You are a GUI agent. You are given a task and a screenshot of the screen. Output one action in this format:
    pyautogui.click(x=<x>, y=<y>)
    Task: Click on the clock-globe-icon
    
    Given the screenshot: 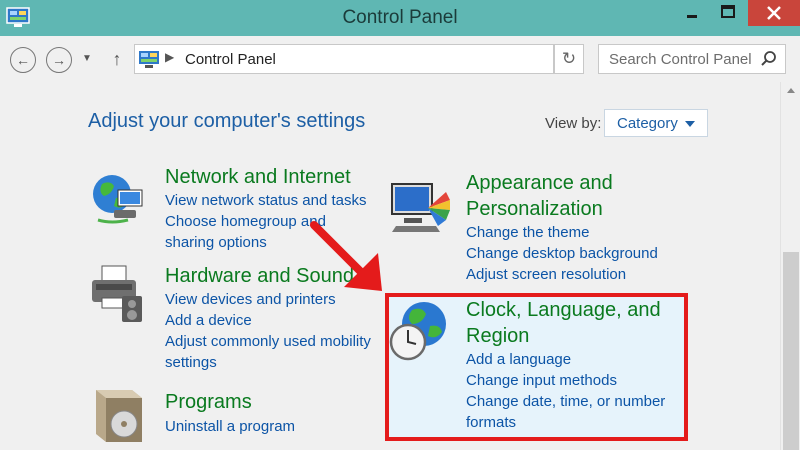 What is the action you would take?
    pyautogui.click(x=417, y=331)
    